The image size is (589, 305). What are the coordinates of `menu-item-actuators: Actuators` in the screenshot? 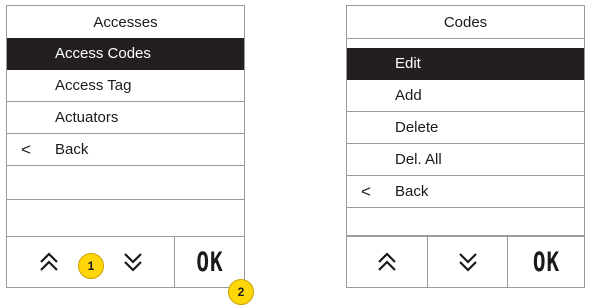 It's located at (125, 118).